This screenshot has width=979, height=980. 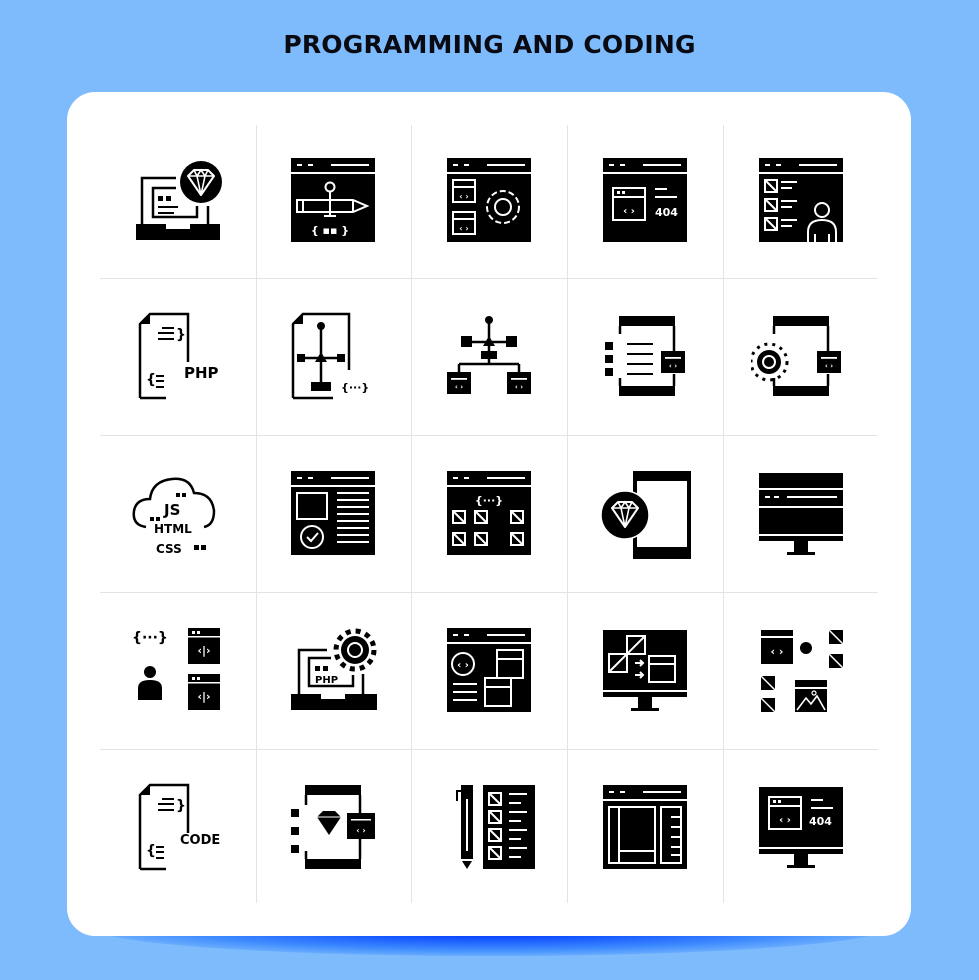 I want to click on svg-text: HTML, so click(x=173, y=529).